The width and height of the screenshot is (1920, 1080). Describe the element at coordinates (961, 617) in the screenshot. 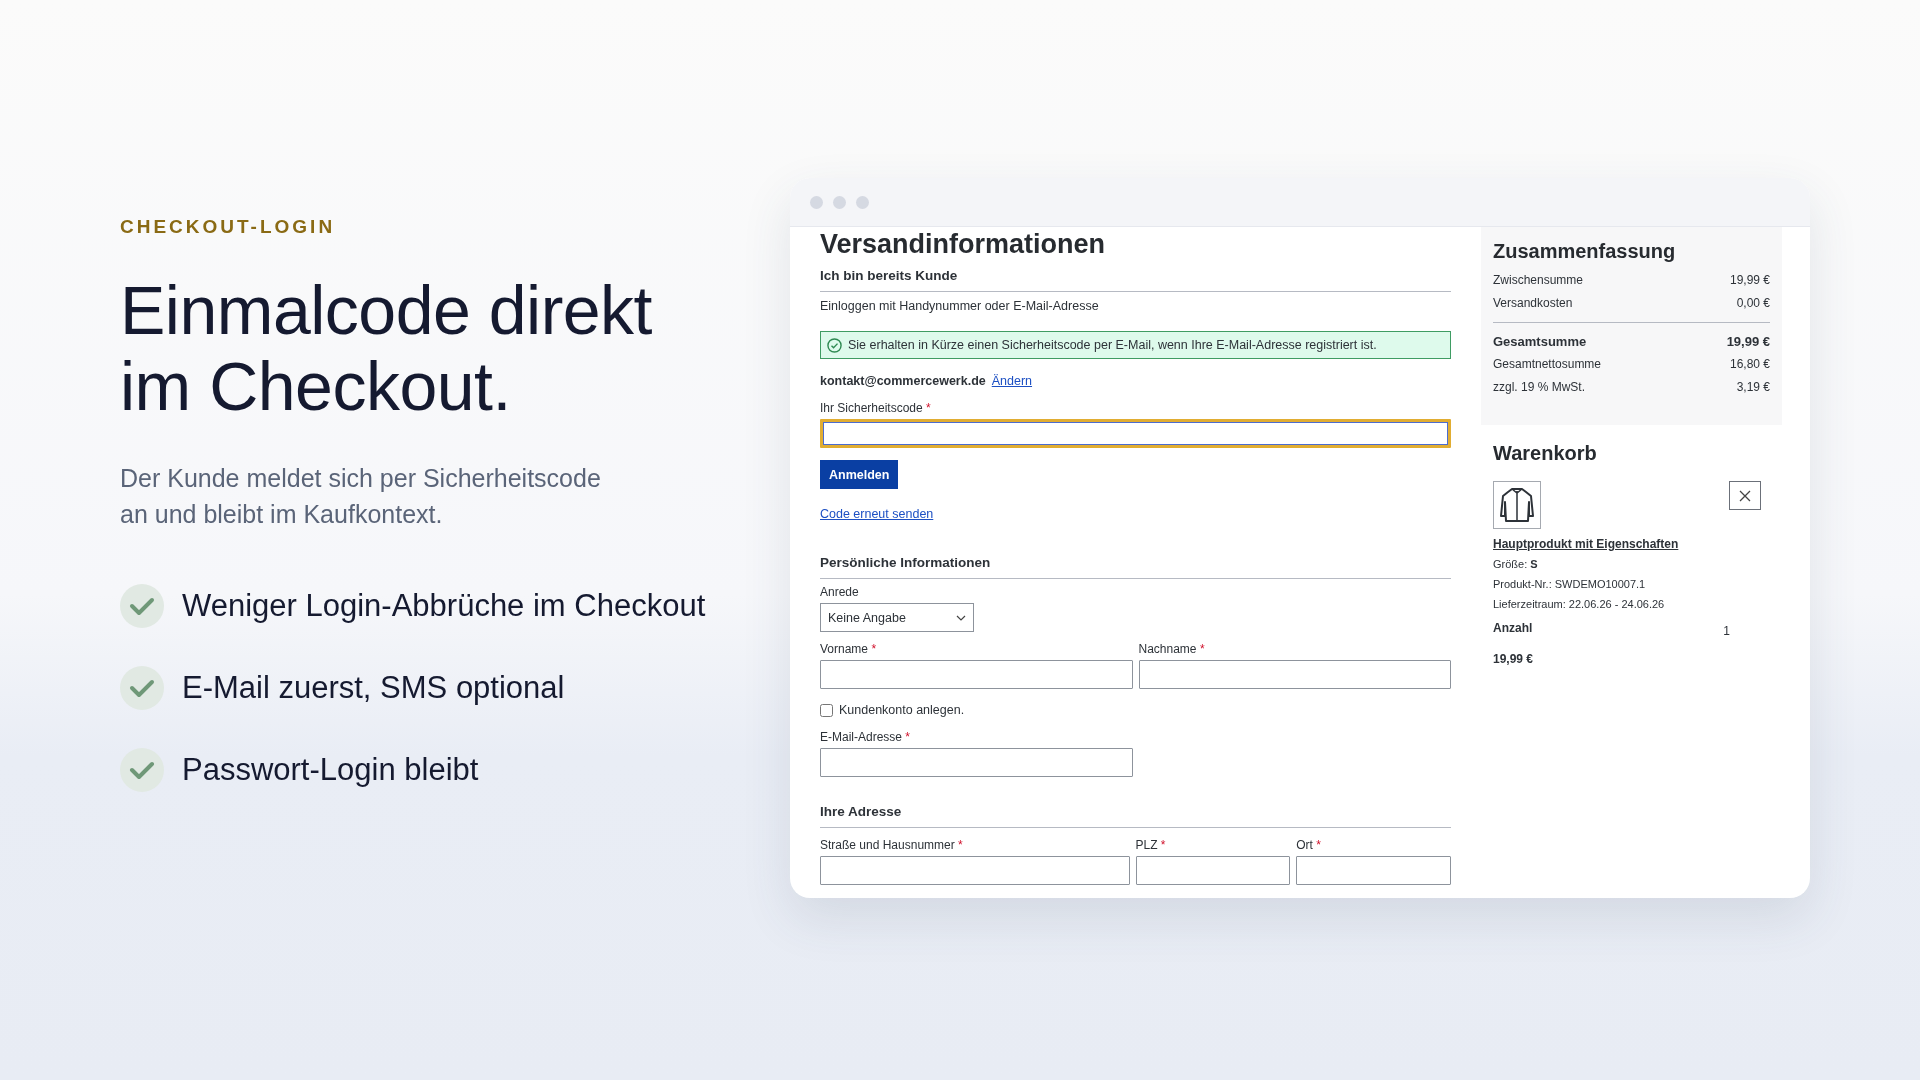

I see `chevron-down-icon` at that location.